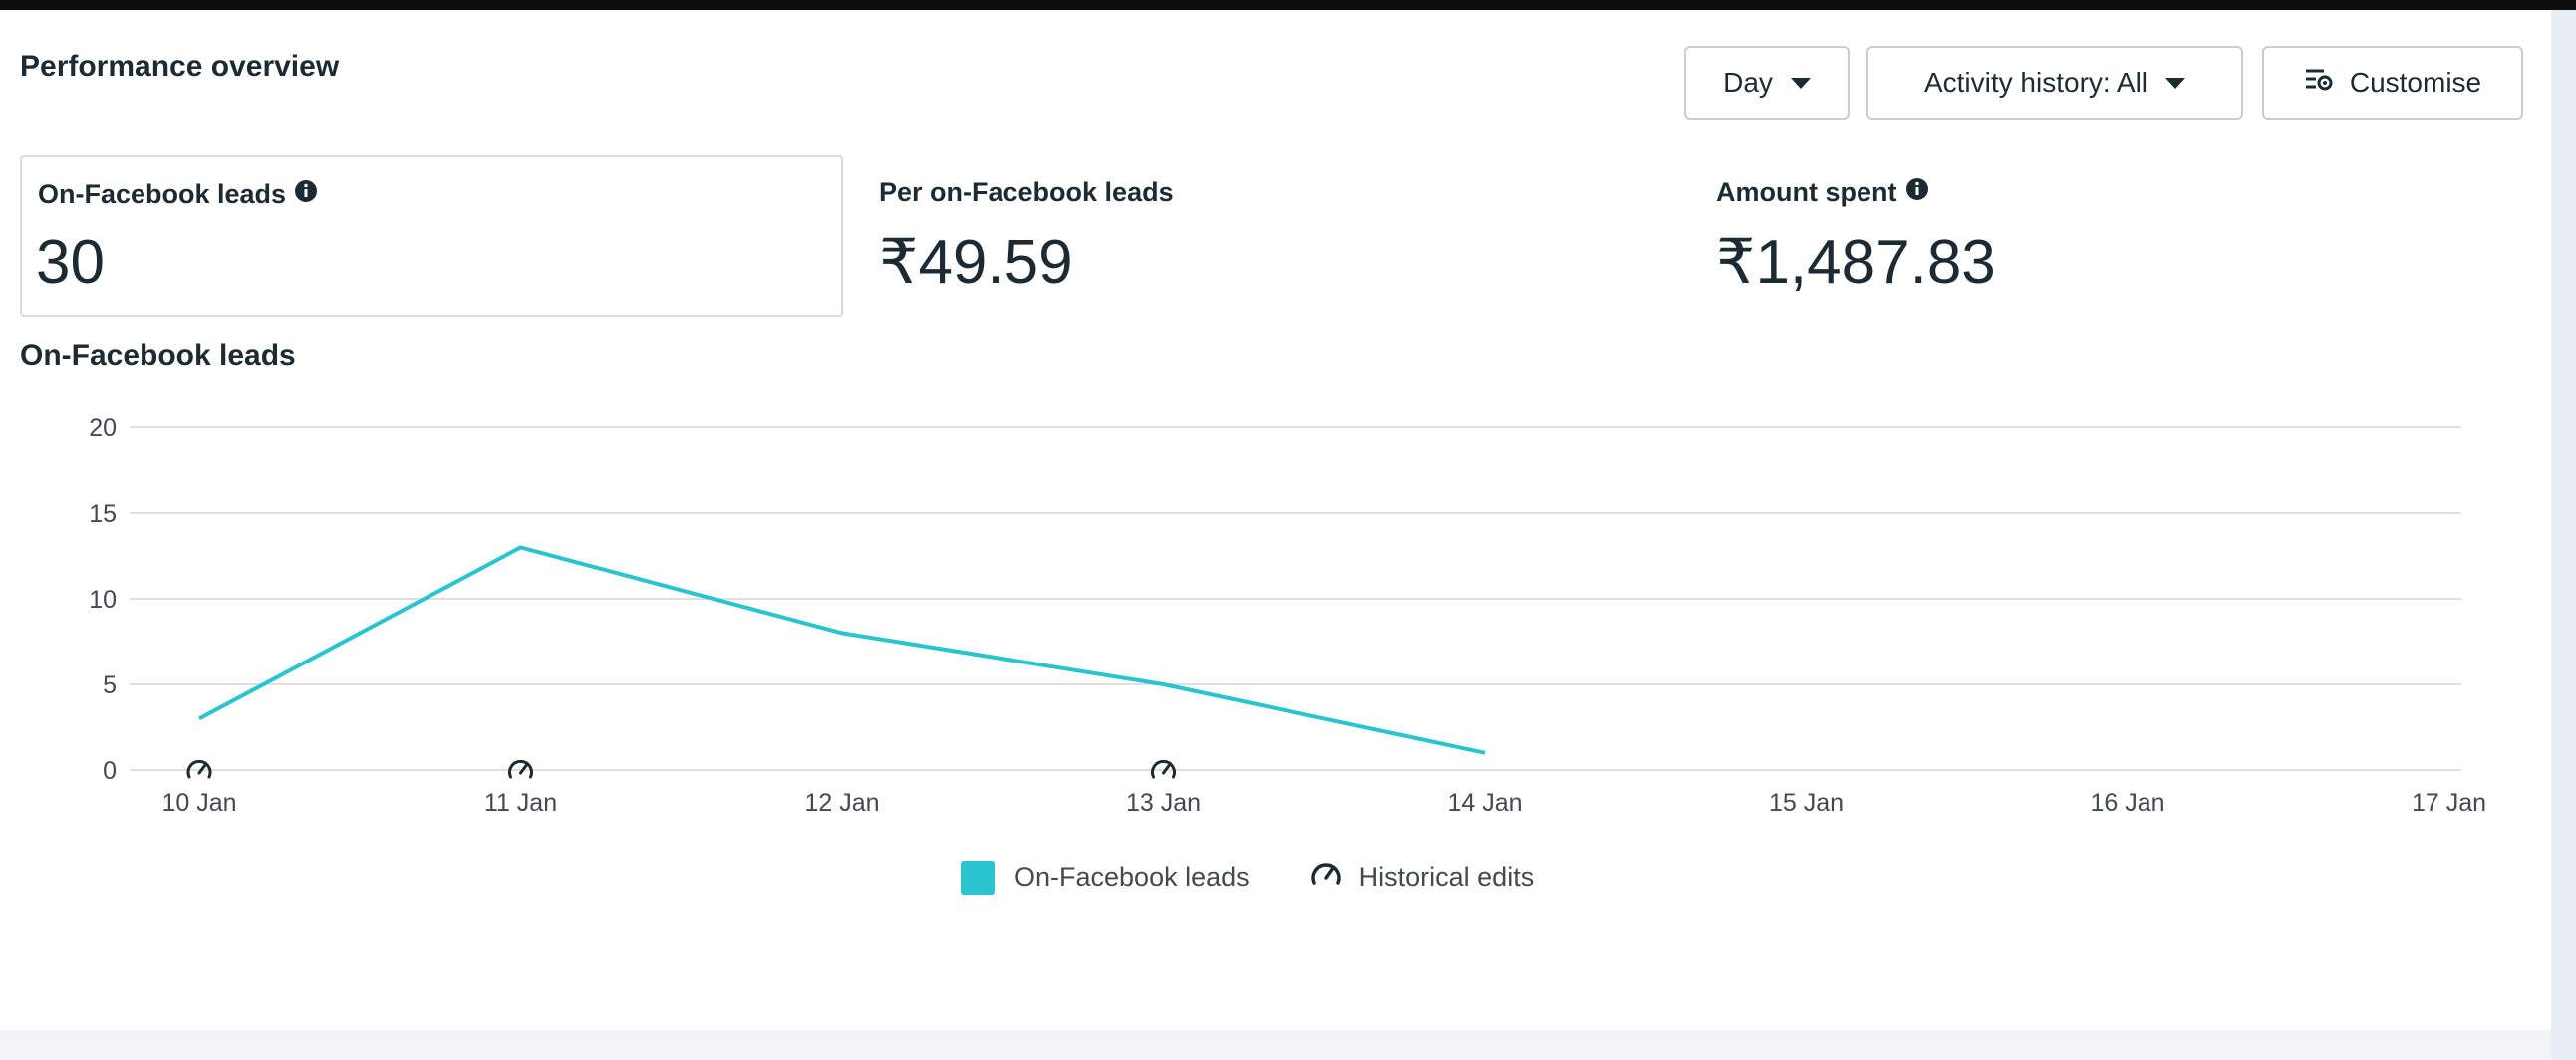 The height and width of the screenshot is (1060, 2576). Describe the element at coordinates (103, 428) in the screenshot. I see `y-tick-label: 20` at that location.